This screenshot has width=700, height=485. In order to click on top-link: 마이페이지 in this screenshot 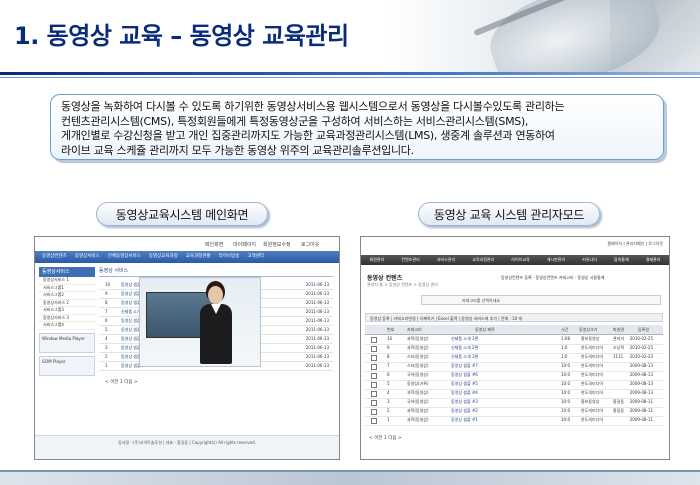, I will do `click(244, 244)`.